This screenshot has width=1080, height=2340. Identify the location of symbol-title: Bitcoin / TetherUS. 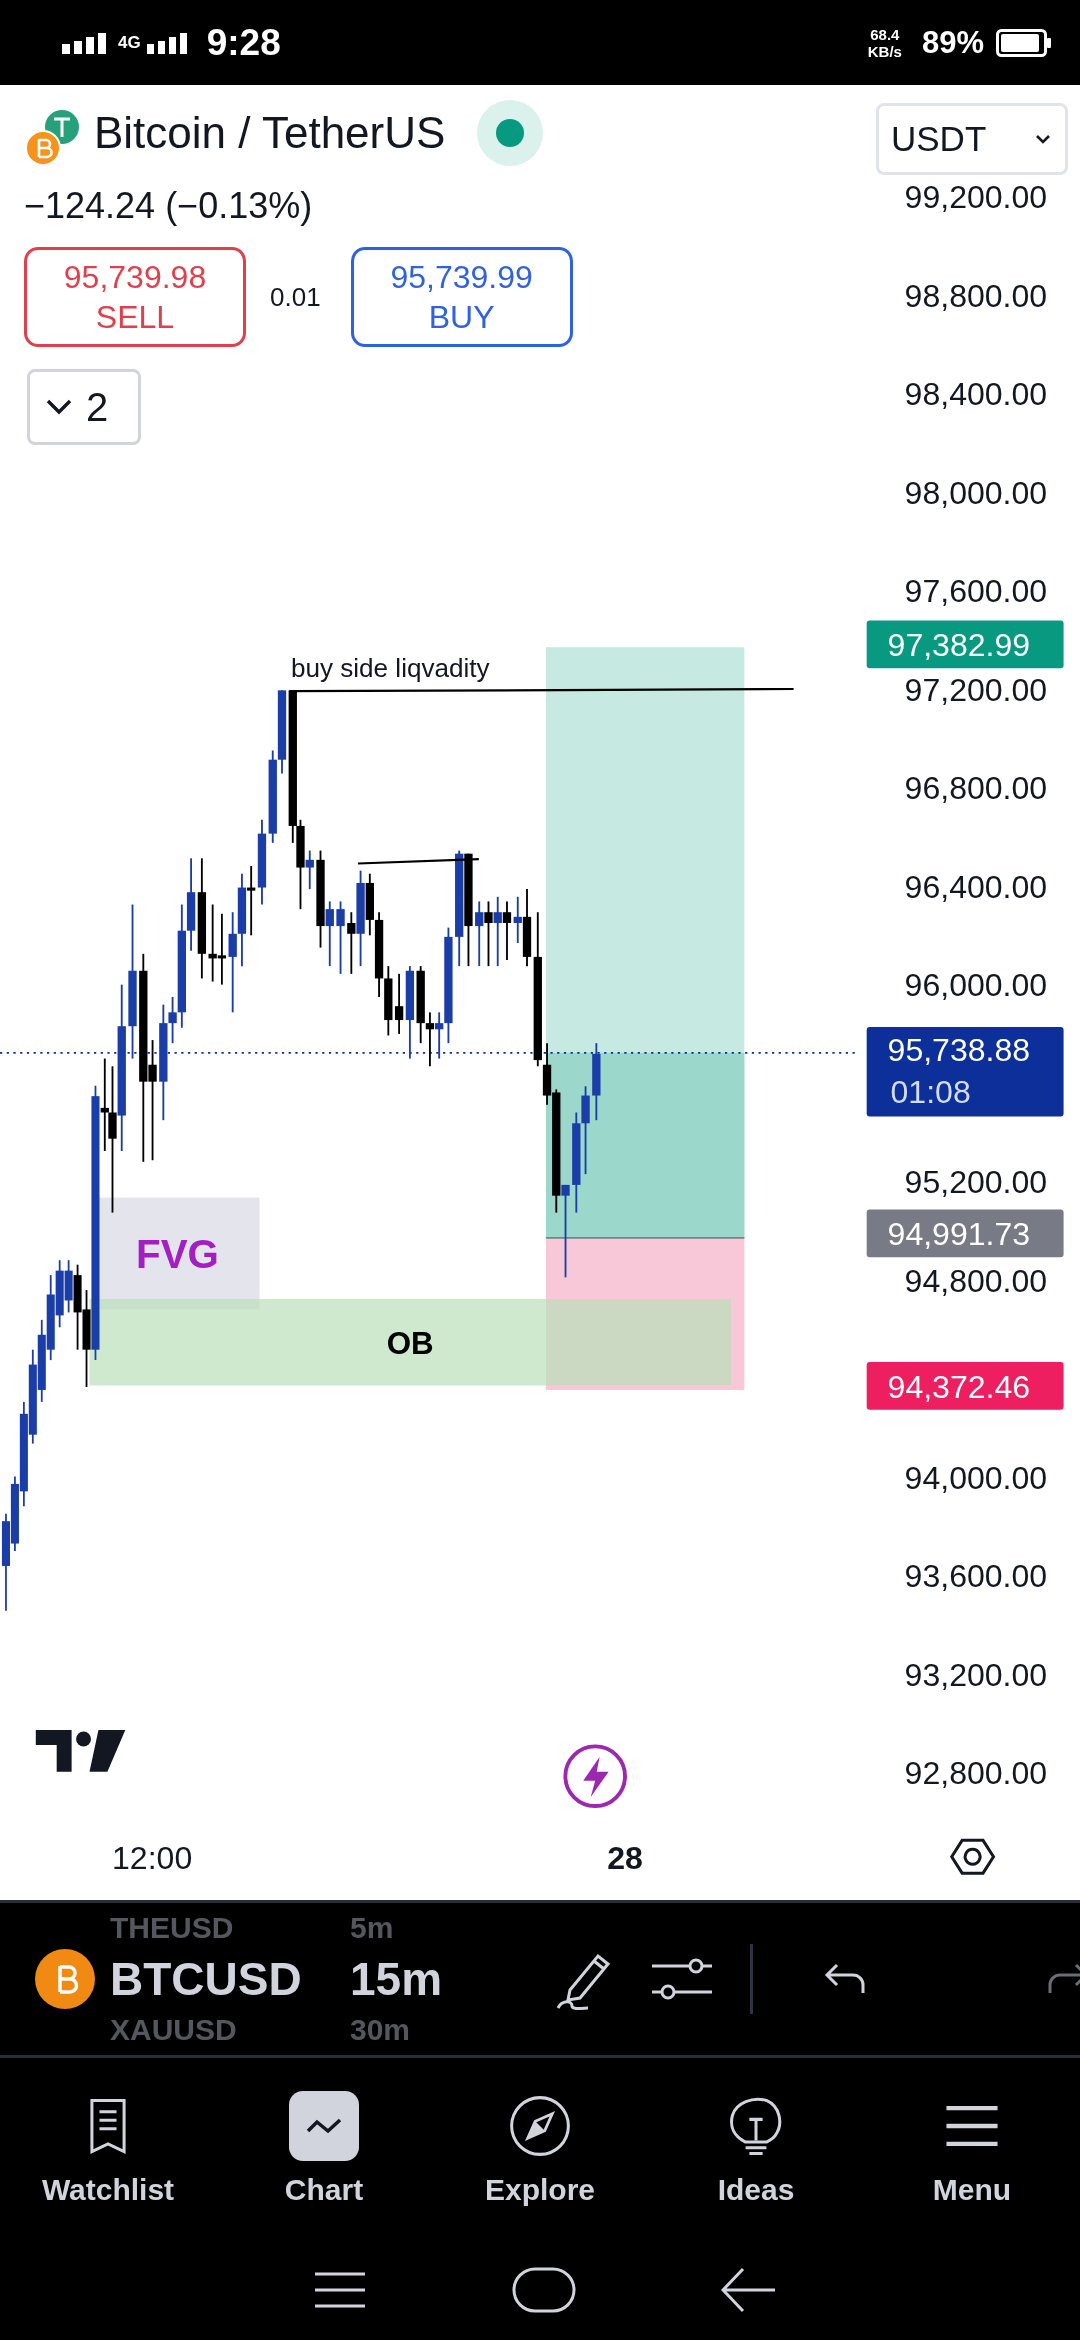
(270, 133).